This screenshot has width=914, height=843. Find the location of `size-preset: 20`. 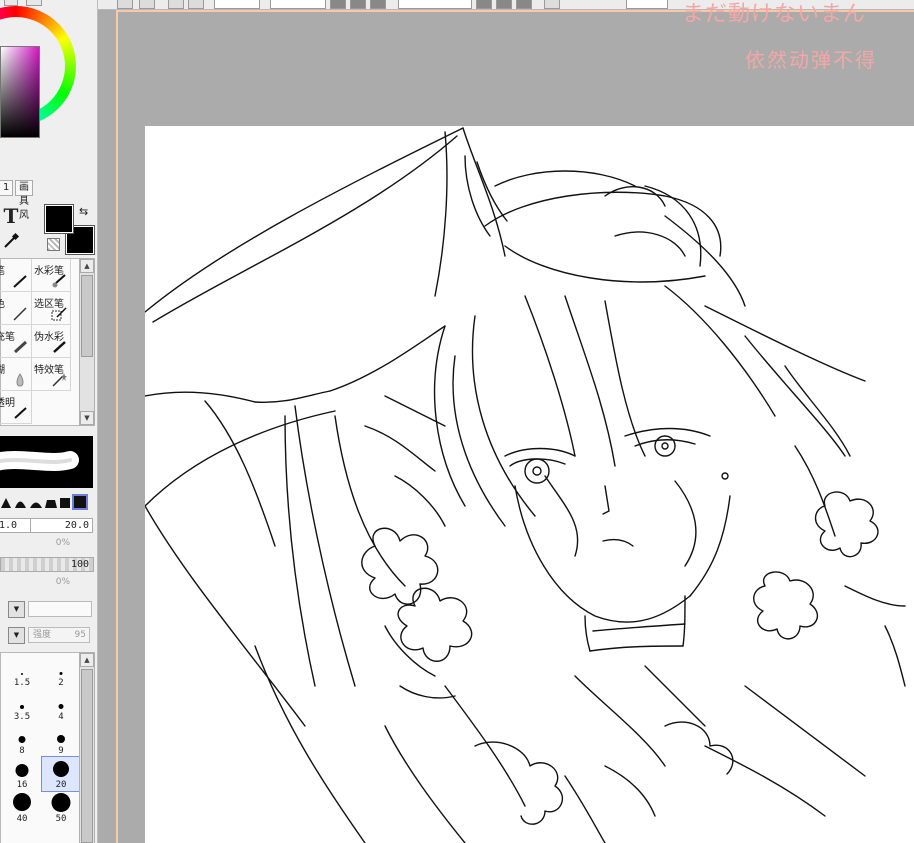

size-preset: 20 is located at coordinates (61, 774).